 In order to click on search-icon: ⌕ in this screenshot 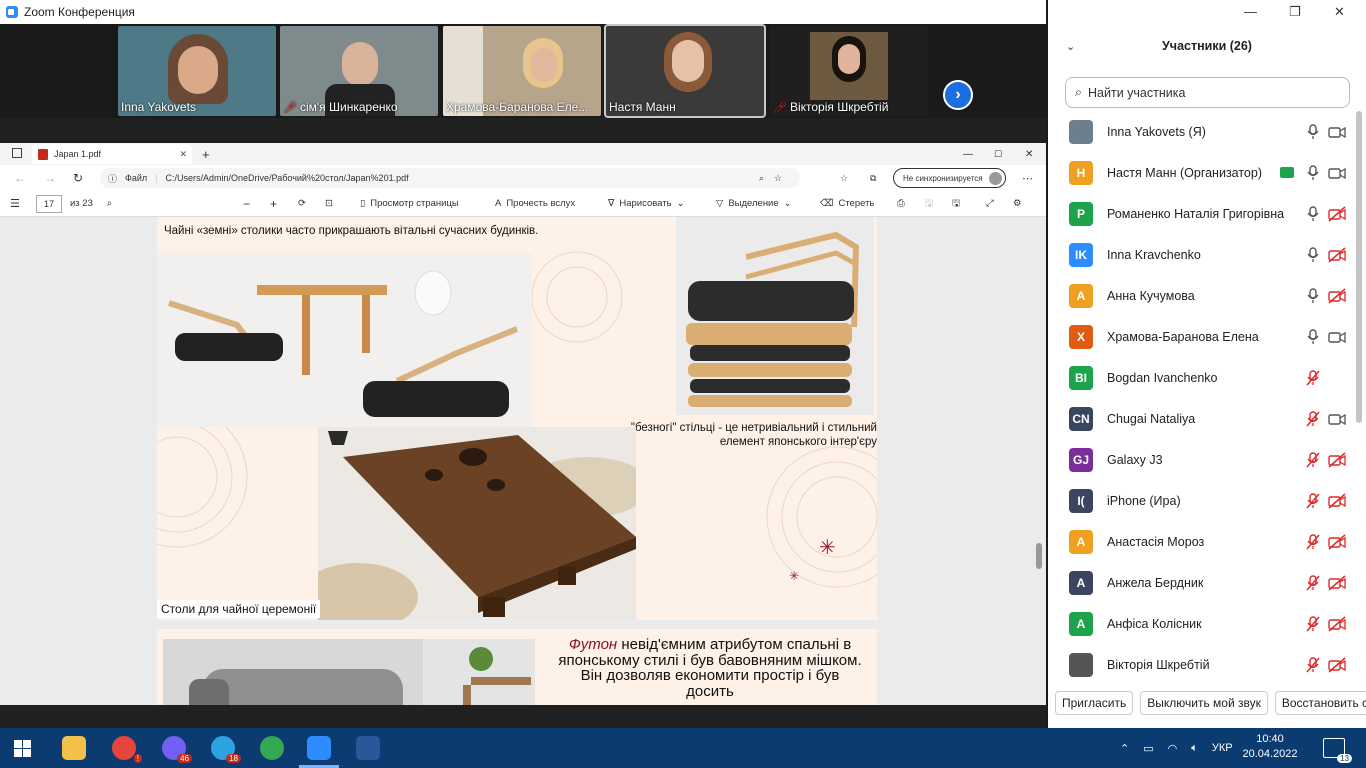, I will do `click(109, 203)`.